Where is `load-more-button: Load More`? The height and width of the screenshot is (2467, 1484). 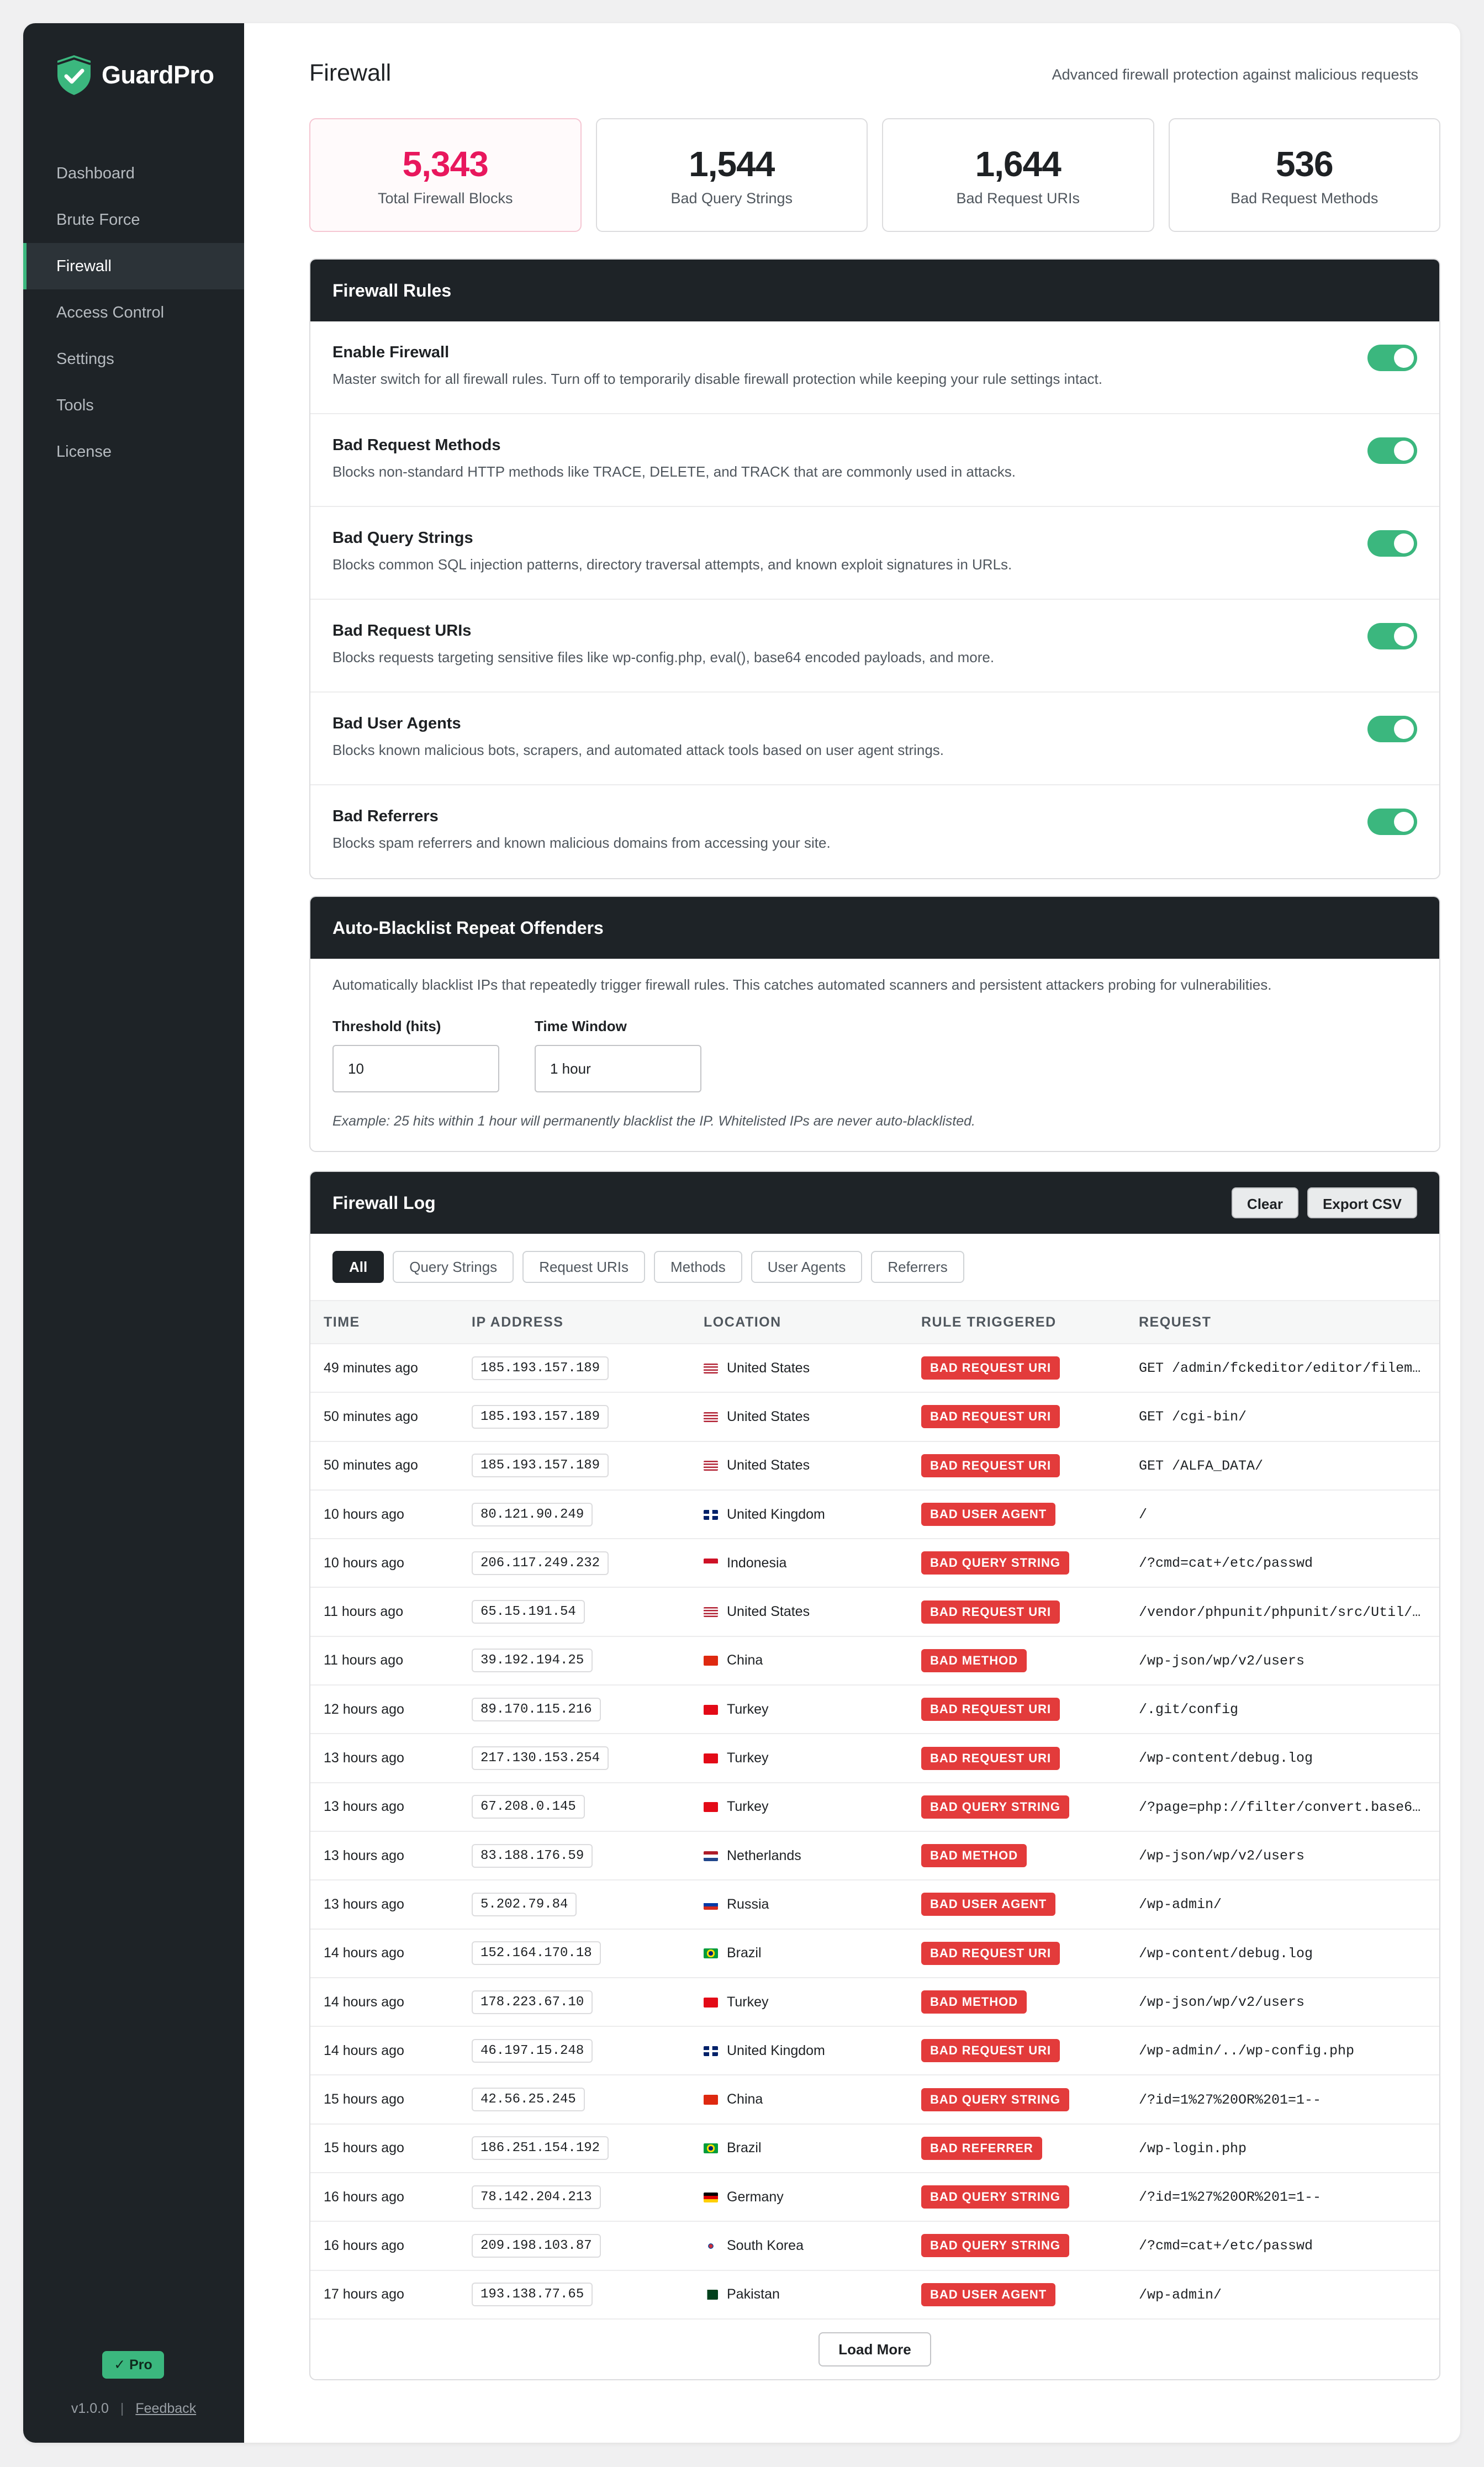 load-more-button: Load More is located at coordinates (874, 2349).